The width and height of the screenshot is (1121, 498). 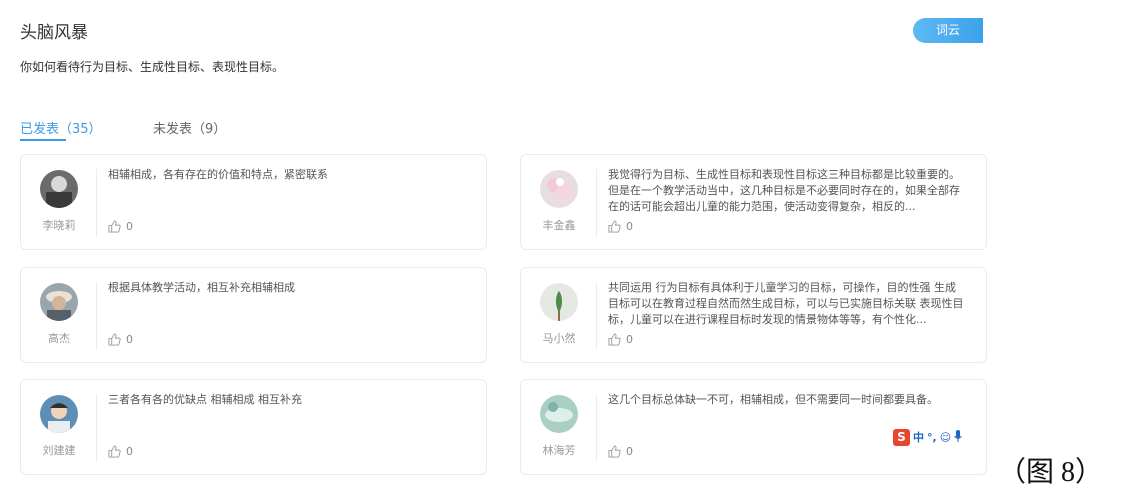 I want to click on active-tab-indicator, so click(x=43, y=140).